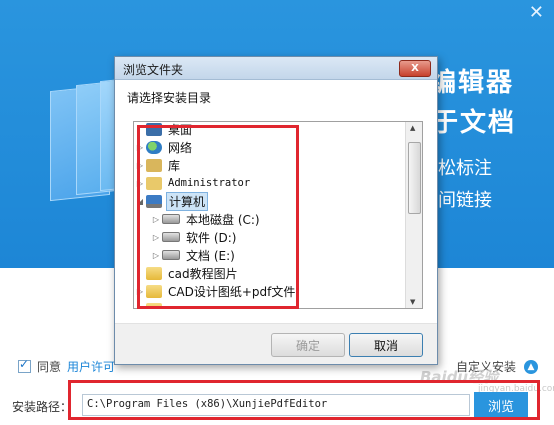 The image size is (554, 425). What do you see at coordinates (169, 98) in the screenshot?
I see `dialog-prompt: 请选择安装目录` at bounding box center [169, 98].